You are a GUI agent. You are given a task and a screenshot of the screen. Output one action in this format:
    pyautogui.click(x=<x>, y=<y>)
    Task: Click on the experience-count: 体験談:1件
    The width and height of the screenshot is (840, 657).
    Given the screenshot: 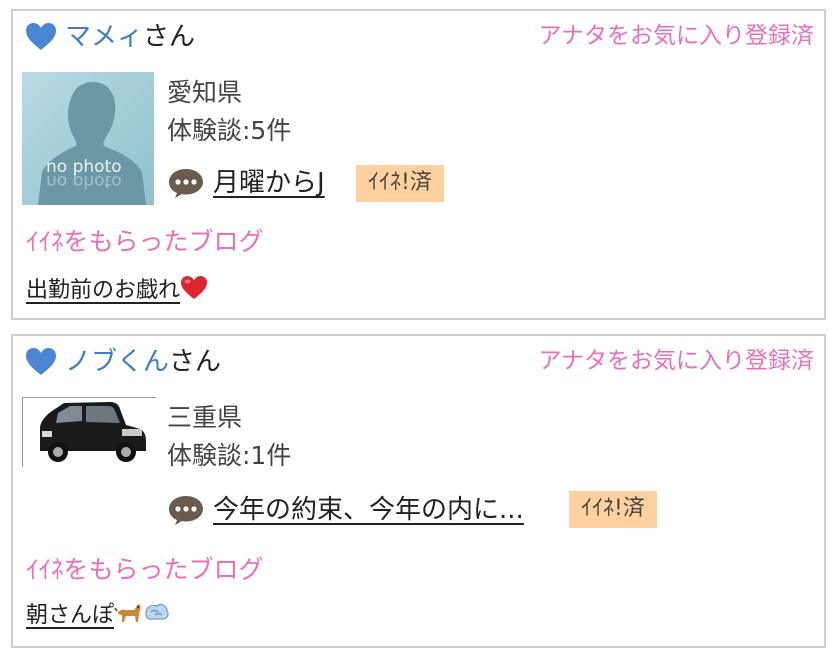 What is the action you would take?
    pyautogui.click(x=229, y=455)
    